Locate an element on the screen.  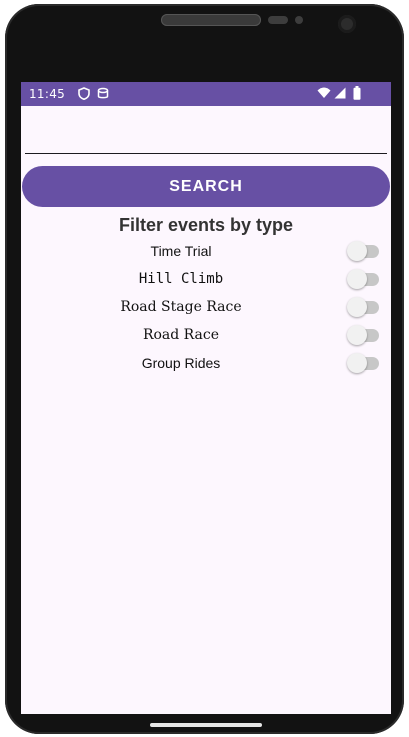
front-camera is located at coordinates (347, 24).